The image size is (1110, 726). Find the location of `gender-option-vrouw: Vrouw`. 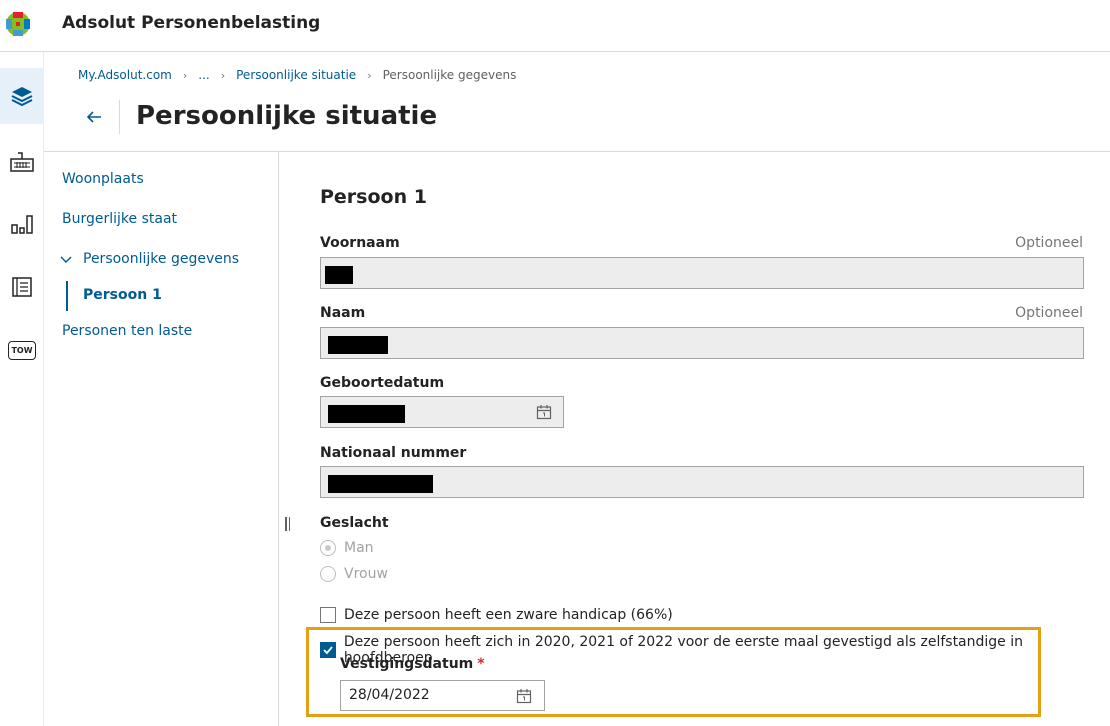

gender-option-vrouw: Vrouw is located at coordinates (354, 574).